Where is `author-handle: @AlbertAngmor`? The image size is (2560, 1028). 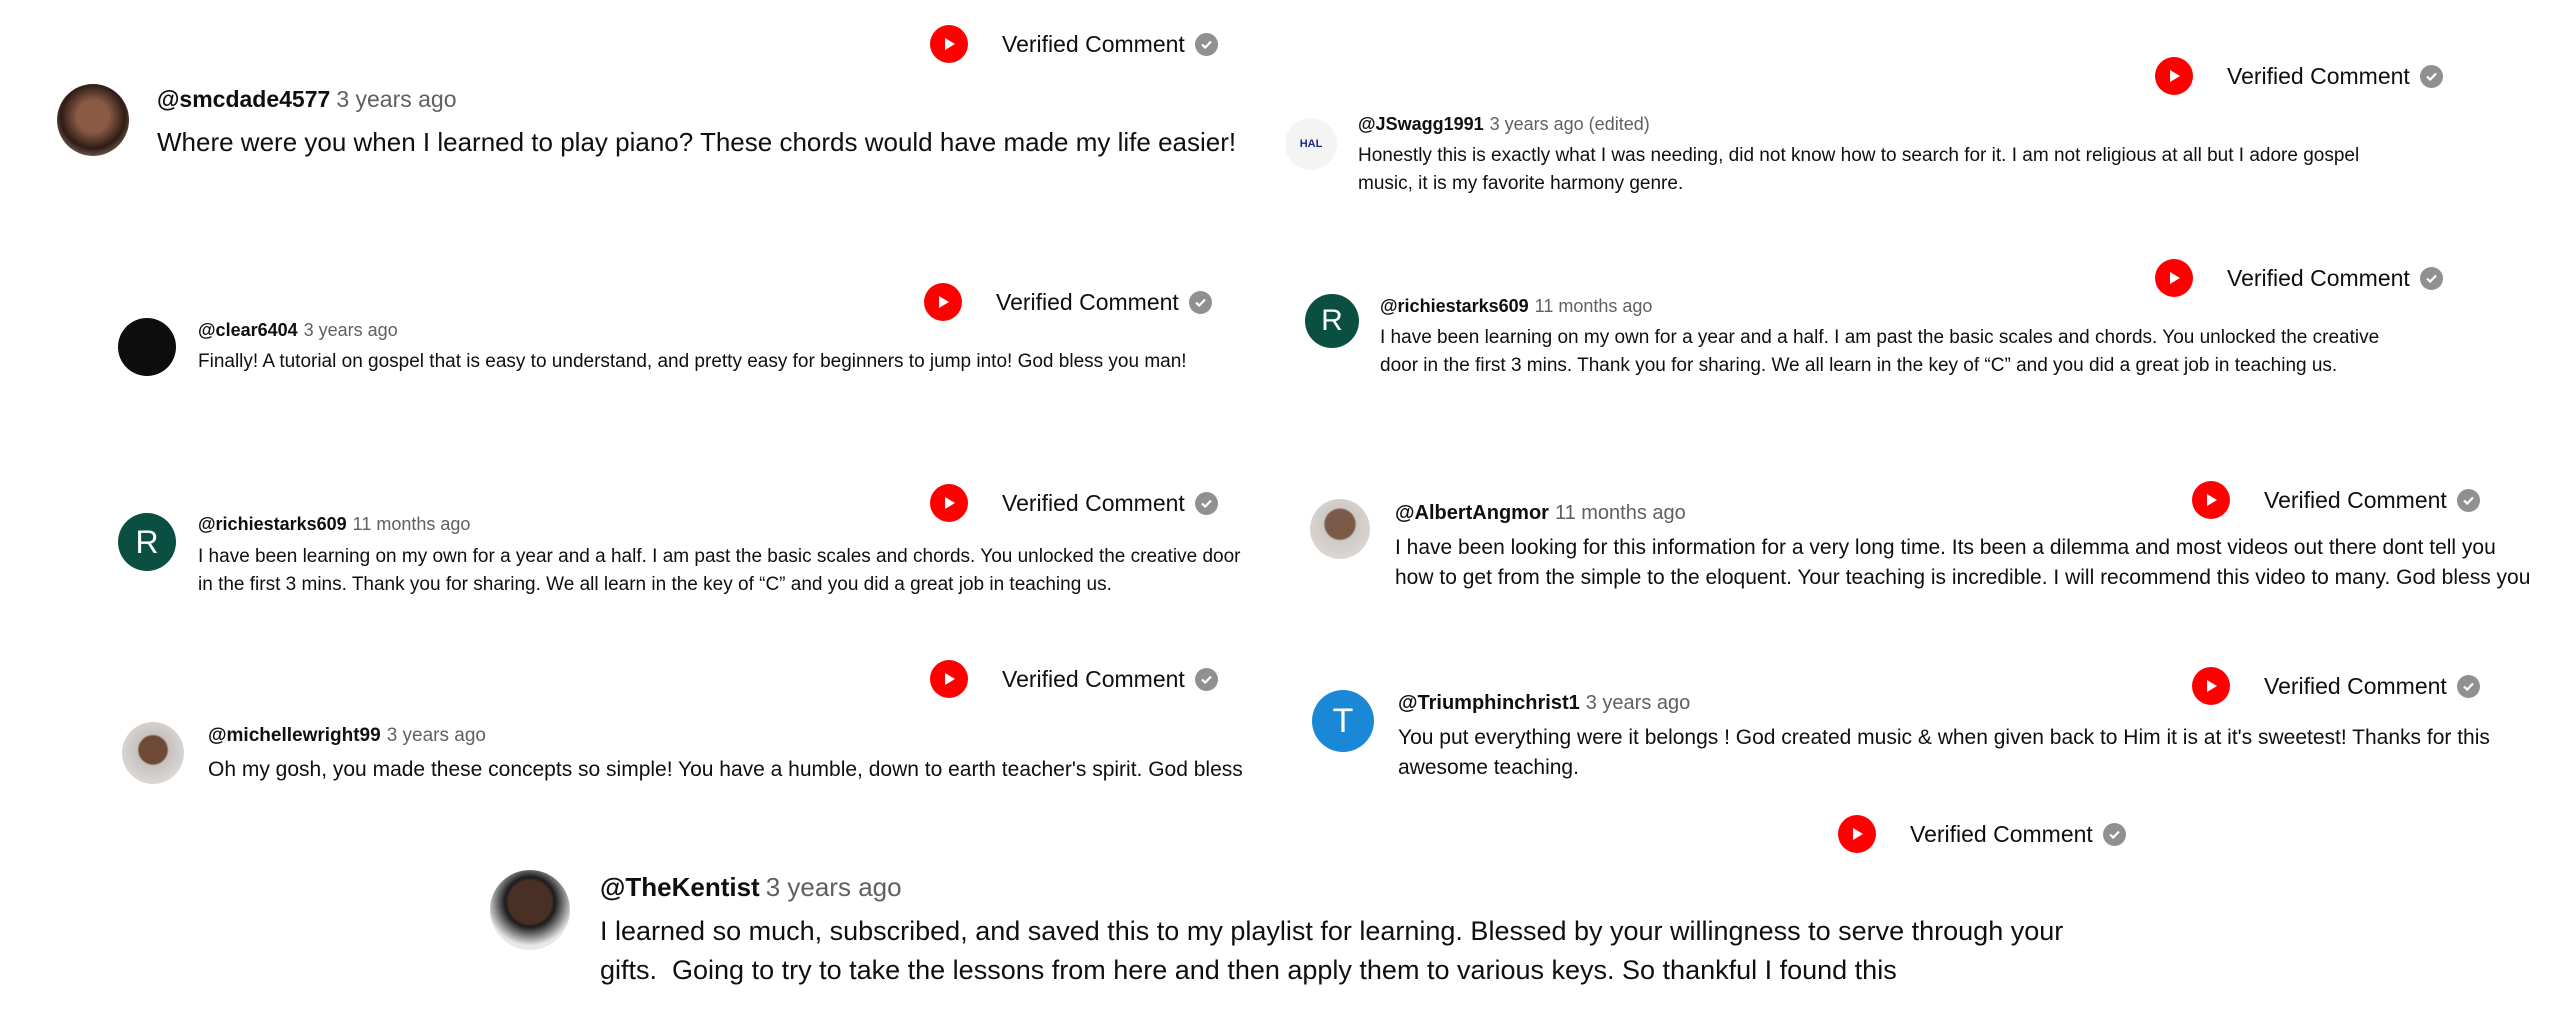 author-handle: @AlbertAngmor is located at coordinates (1472, 513).